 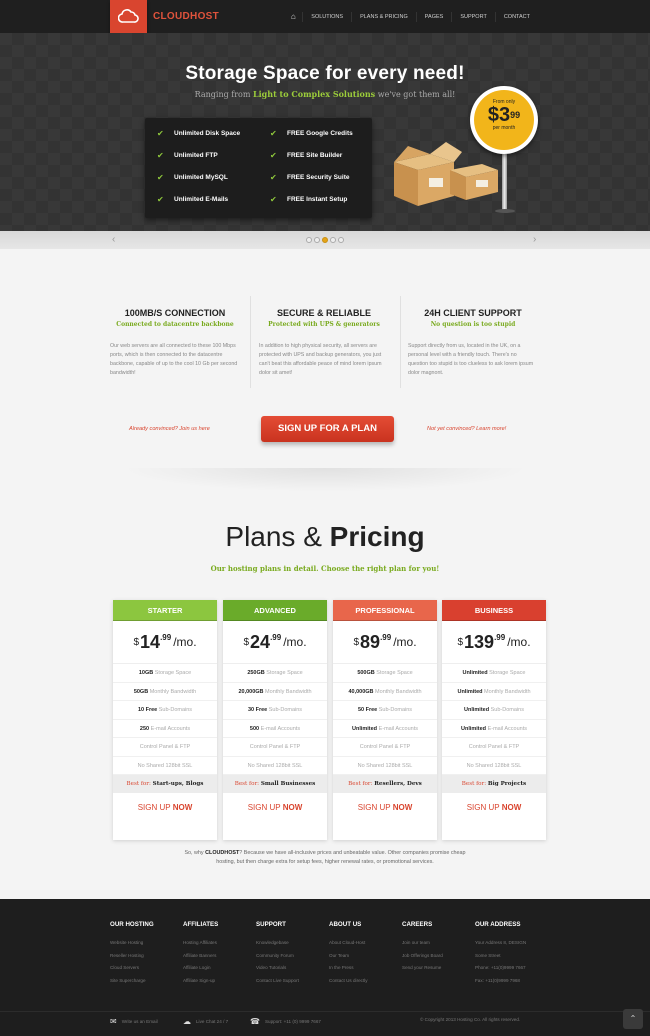 I want to click on slider-dots, so click(x=325, y=240).